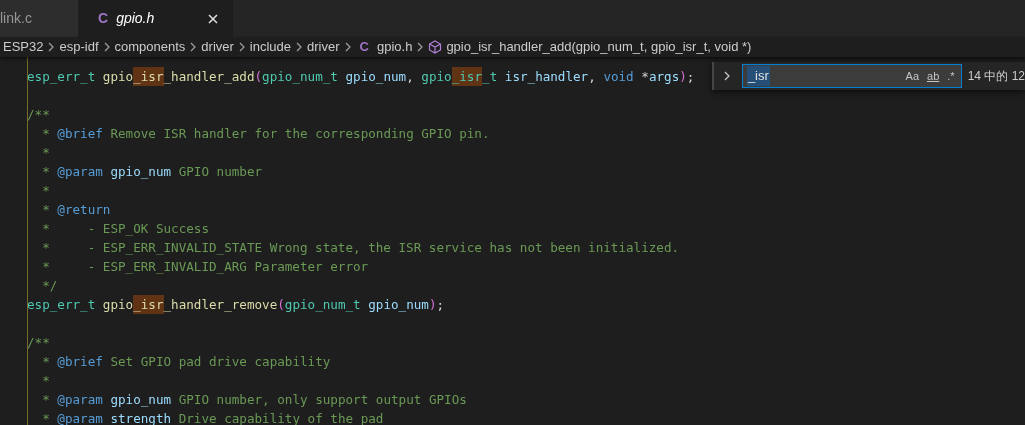 The width and height of the screenshot is (1025, 425). Describe the element at coordinates (933, 76) in the screenshot. I see `find-option-toggle: ab` at that location.